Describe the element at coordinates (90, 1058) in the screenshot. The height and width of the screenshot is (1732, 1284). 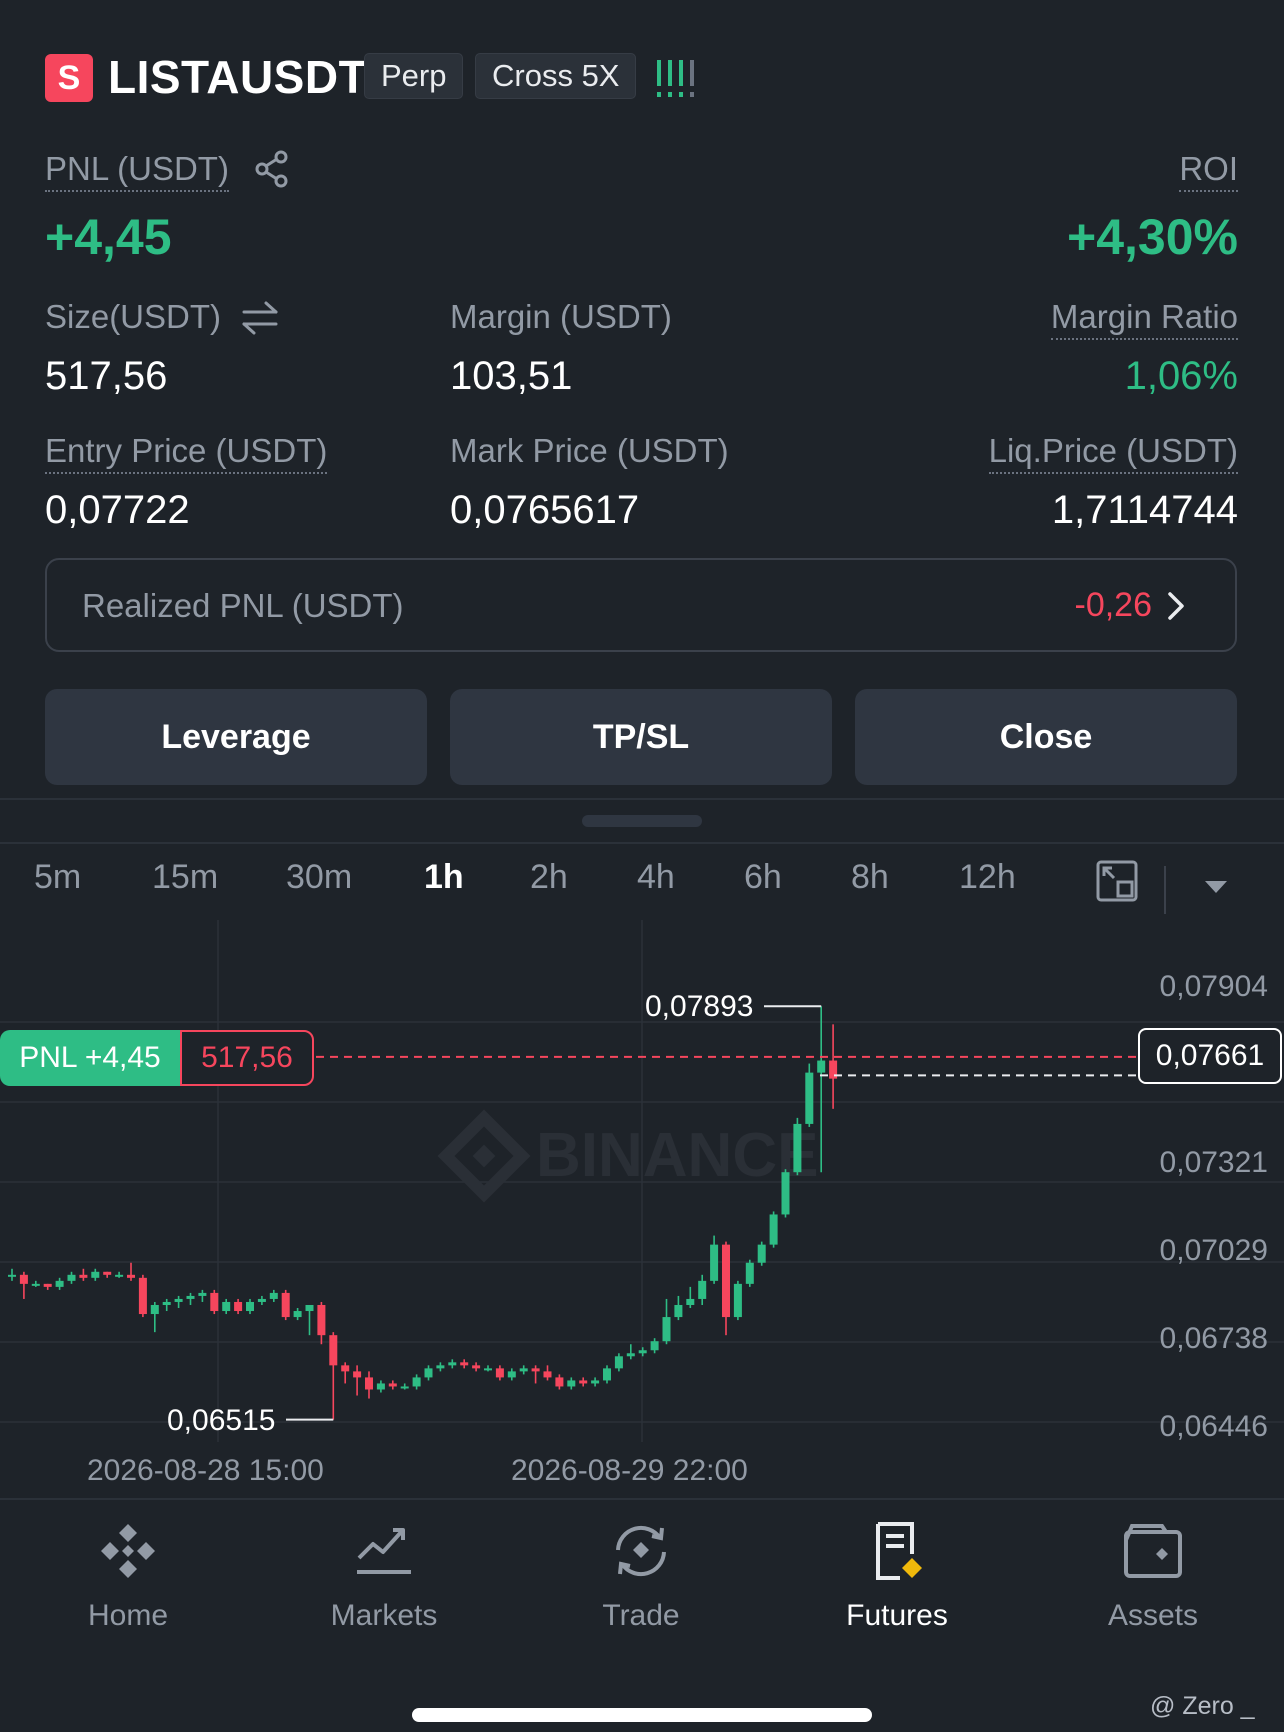
I see `pnl-position-tag: PNL +4,45` at that location.